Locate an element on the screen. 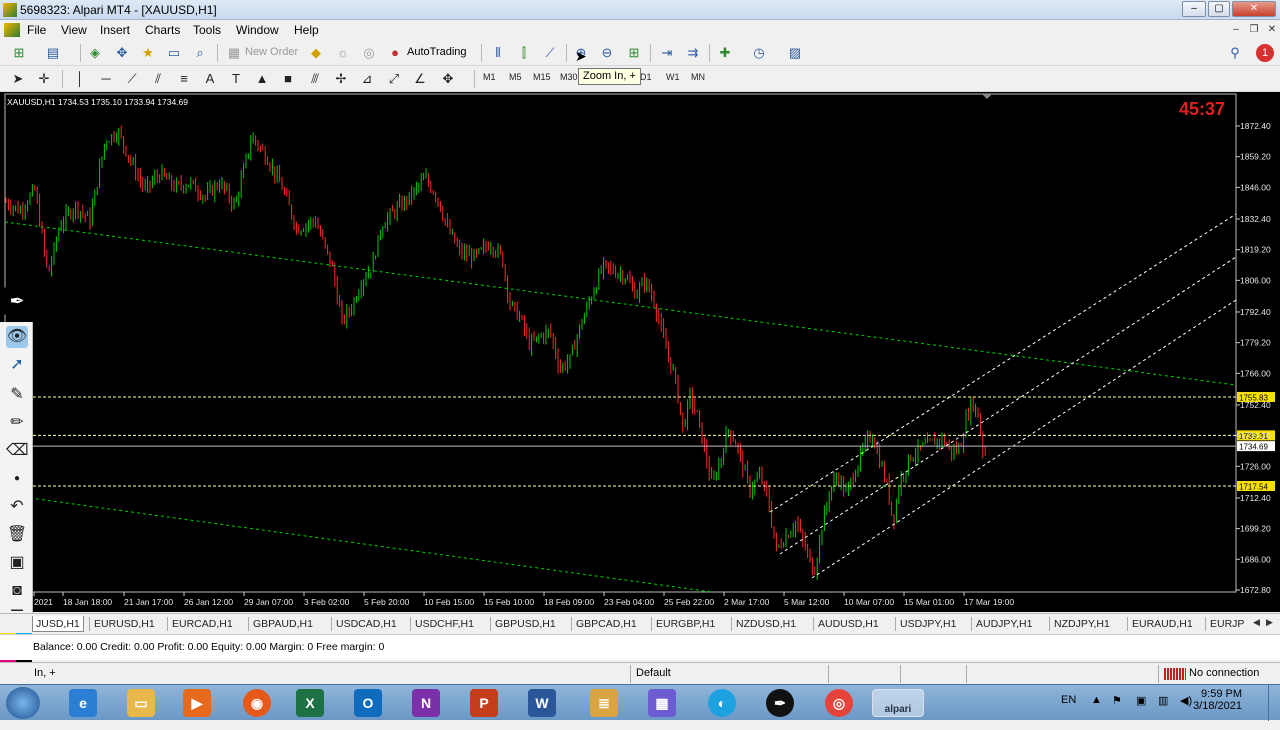 The width and height of the screenshot is (1280, 730). system-clock: 9:59 PM 3/18/2021 is located at coordinates (1217, 700).